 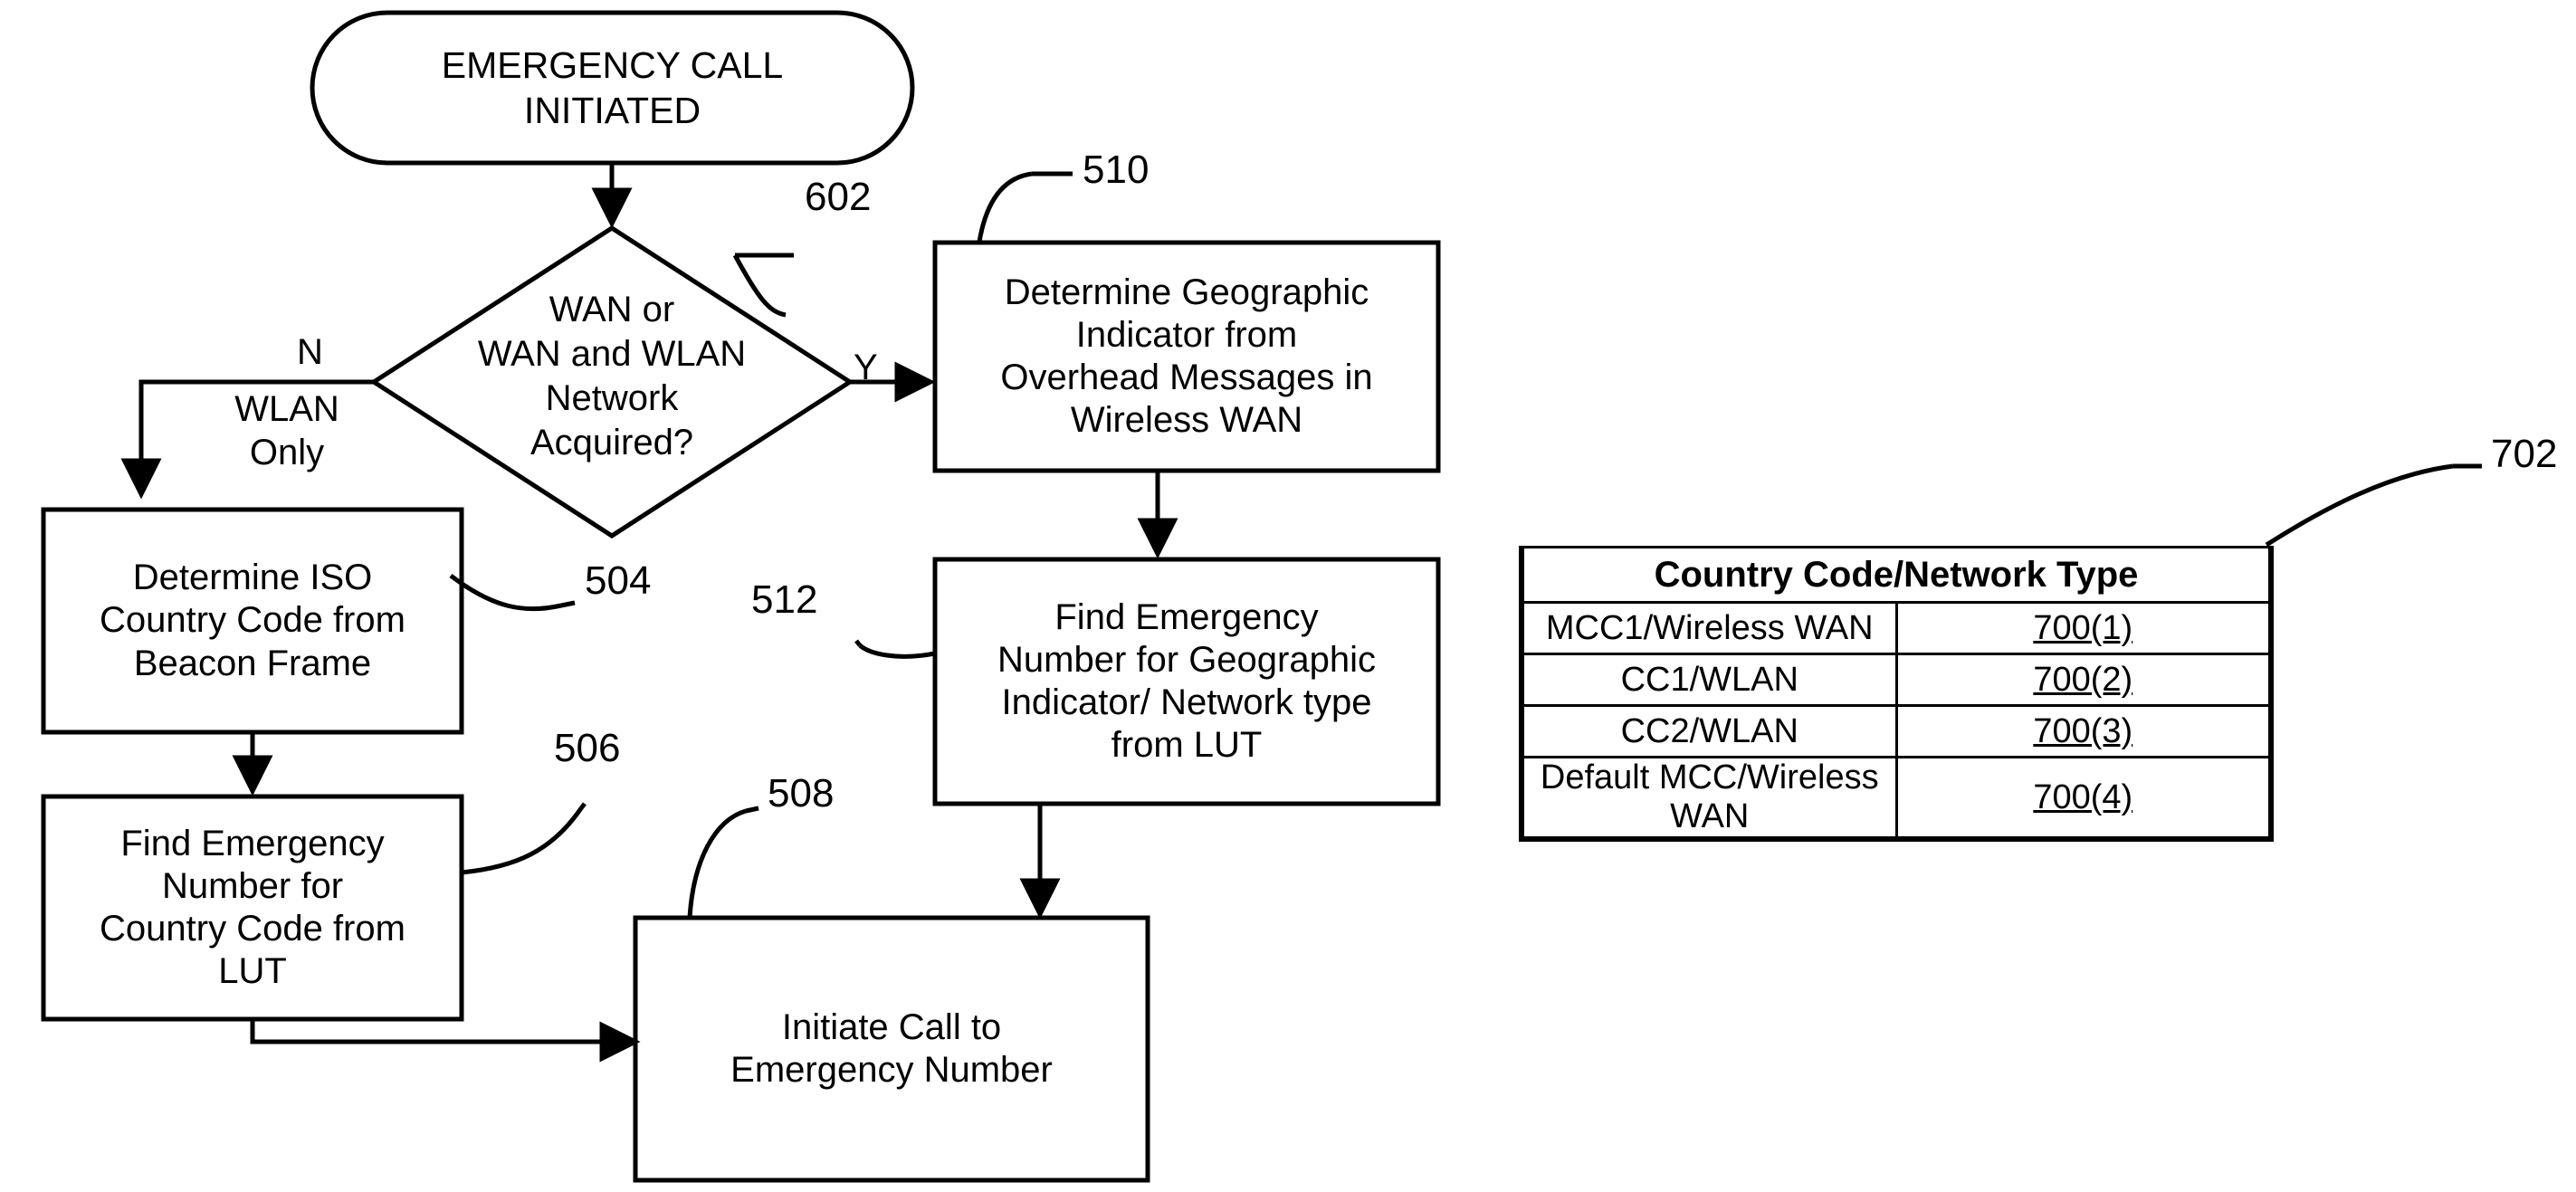 I want to click on lookup-table-ref-cell: 700(4), so click(x=2083, y=797).